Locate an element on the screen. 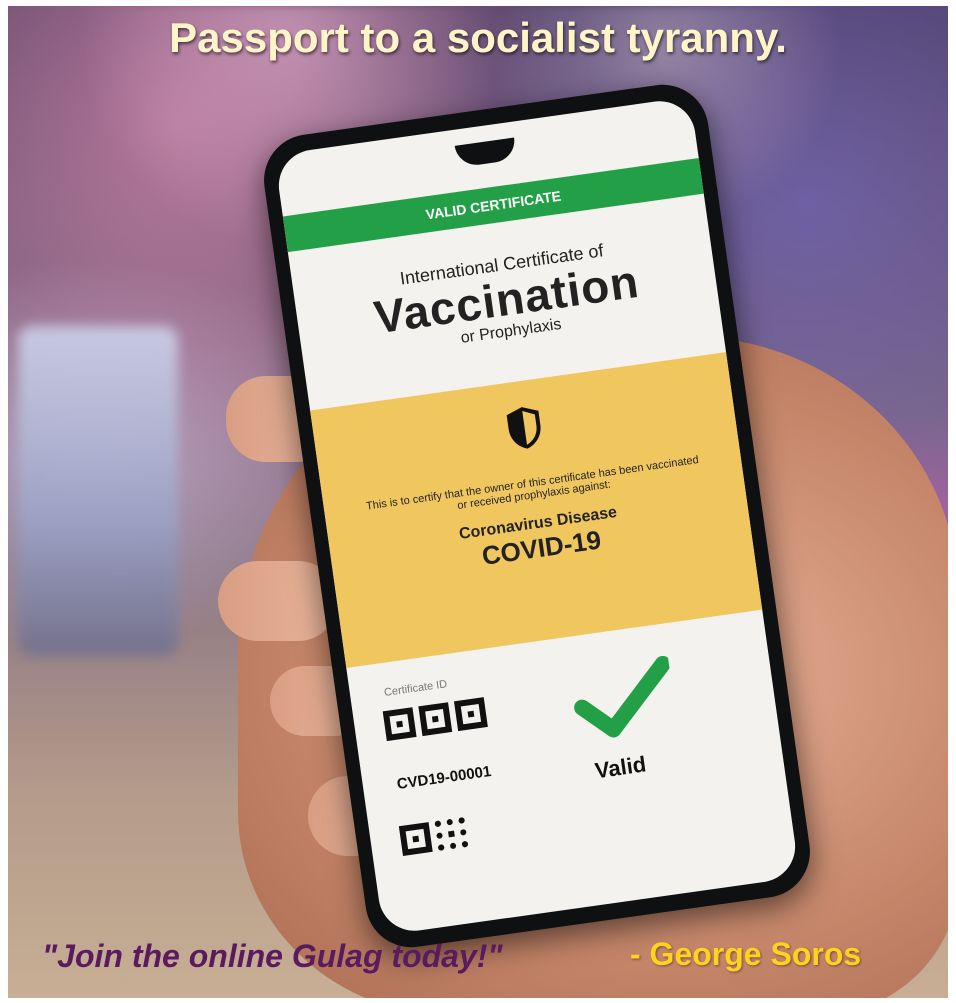 This screenshot has width=956, height=1003. certificate-id-label: Certificate ID is located at coordinates (415, 688).